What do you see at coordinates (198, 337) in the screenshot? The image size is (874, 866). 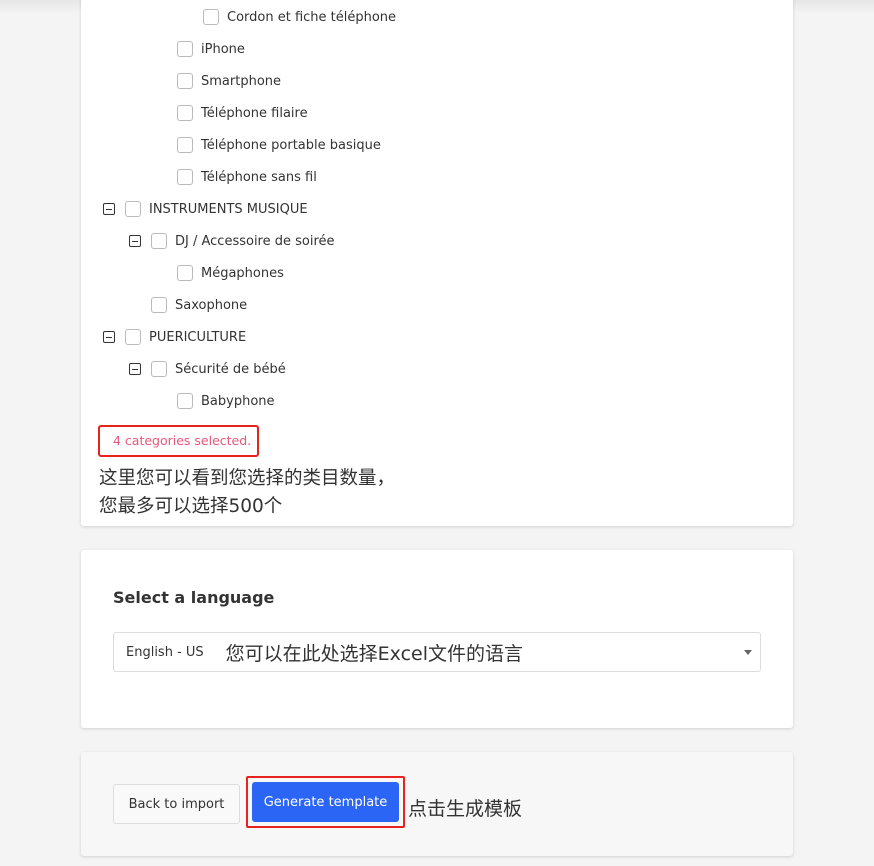 I see `tree-item-label: PUERICULTURE` at bounding box center [198, 337].